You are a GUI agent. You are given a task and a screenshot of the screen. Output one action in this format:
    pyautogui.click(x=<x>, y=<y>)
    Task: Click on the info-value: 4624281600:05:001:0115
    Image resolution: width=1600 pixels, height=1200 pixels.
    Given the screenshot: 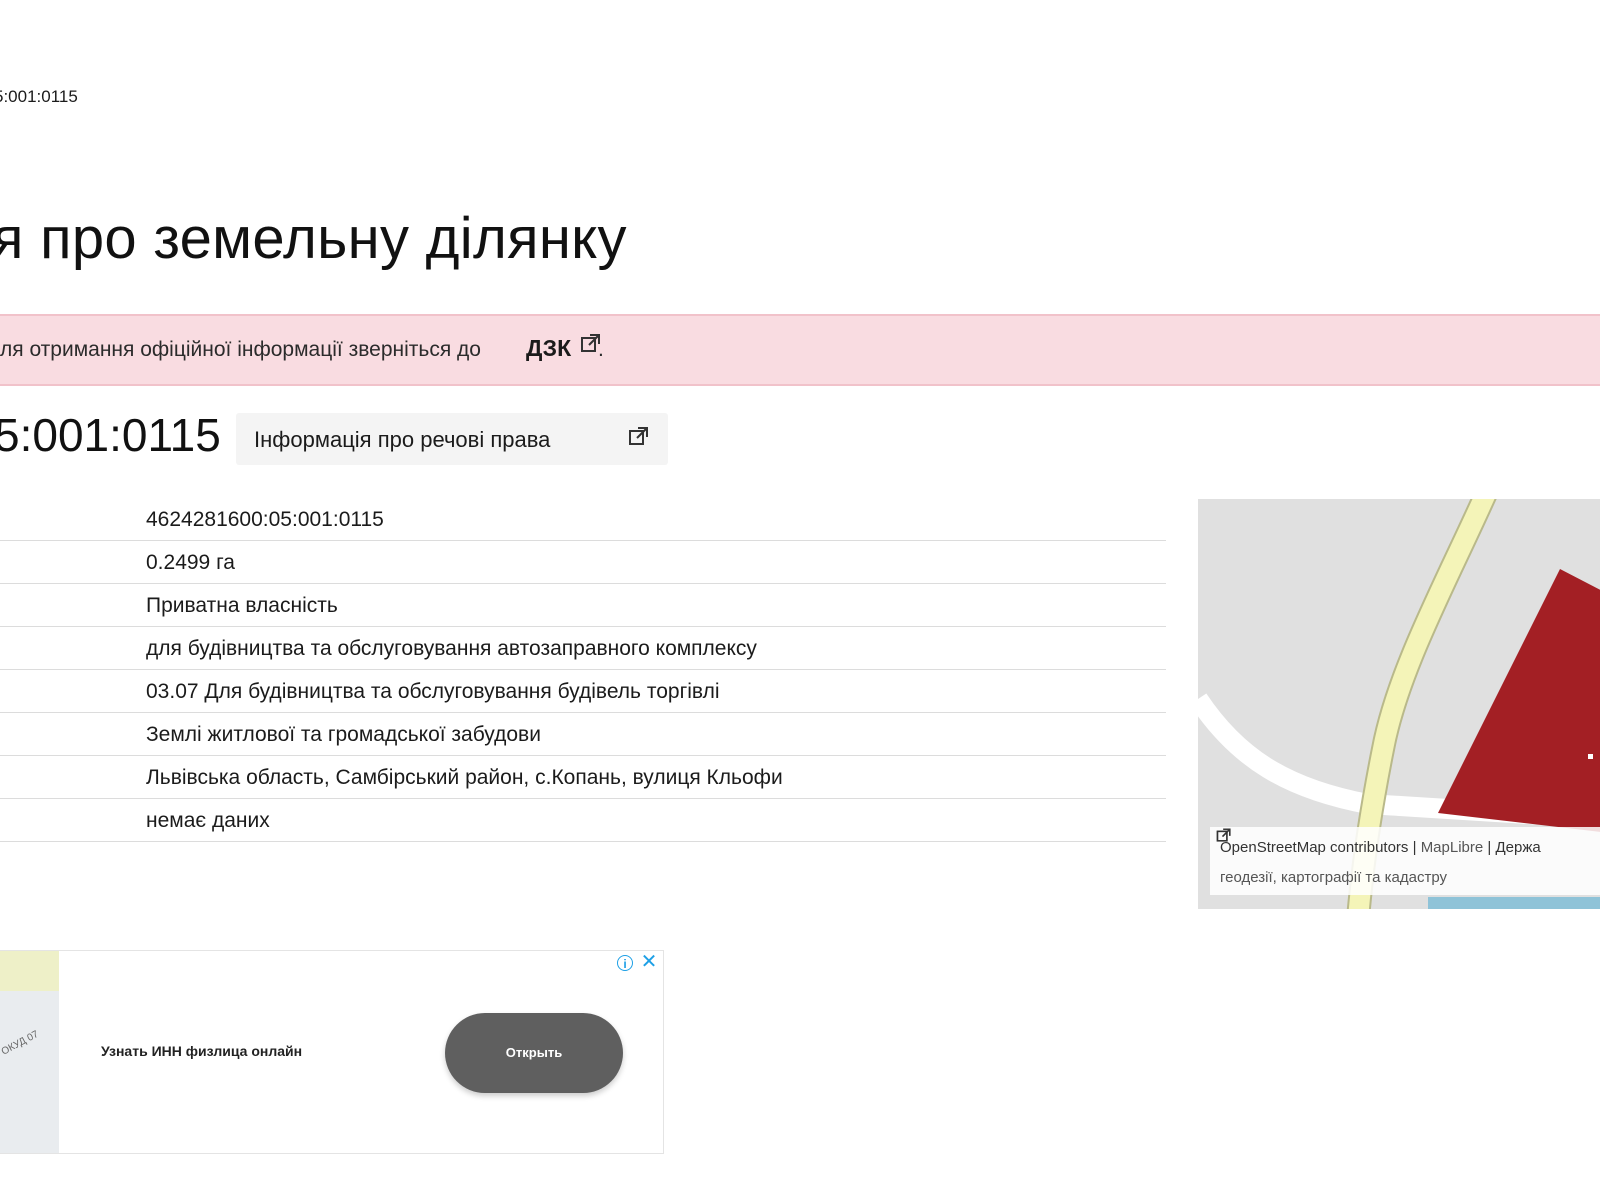 What is the action you would take?
    pyautogui.click(x=265, y=519)
    